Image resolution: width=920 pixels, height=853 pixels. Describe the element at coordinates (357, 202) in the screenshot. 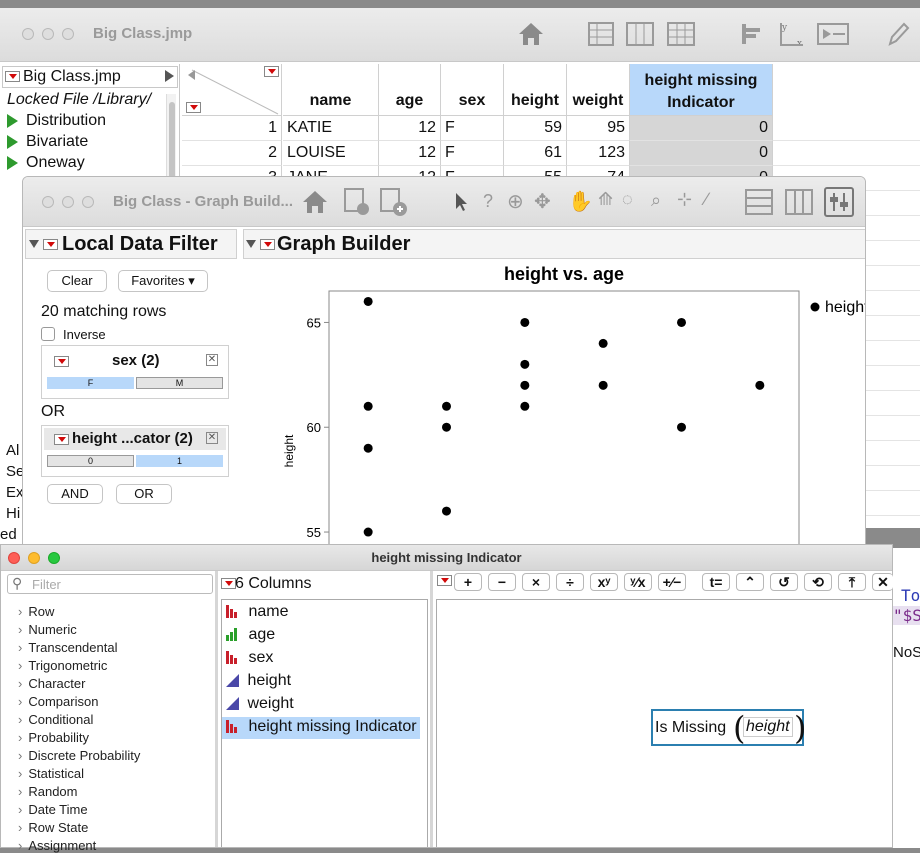

I see `script-icon` at that location.